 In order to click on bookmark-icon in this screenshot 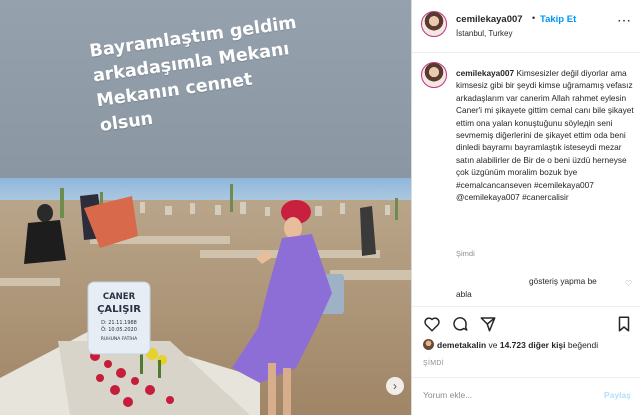, I will do `click(624, 324)`.